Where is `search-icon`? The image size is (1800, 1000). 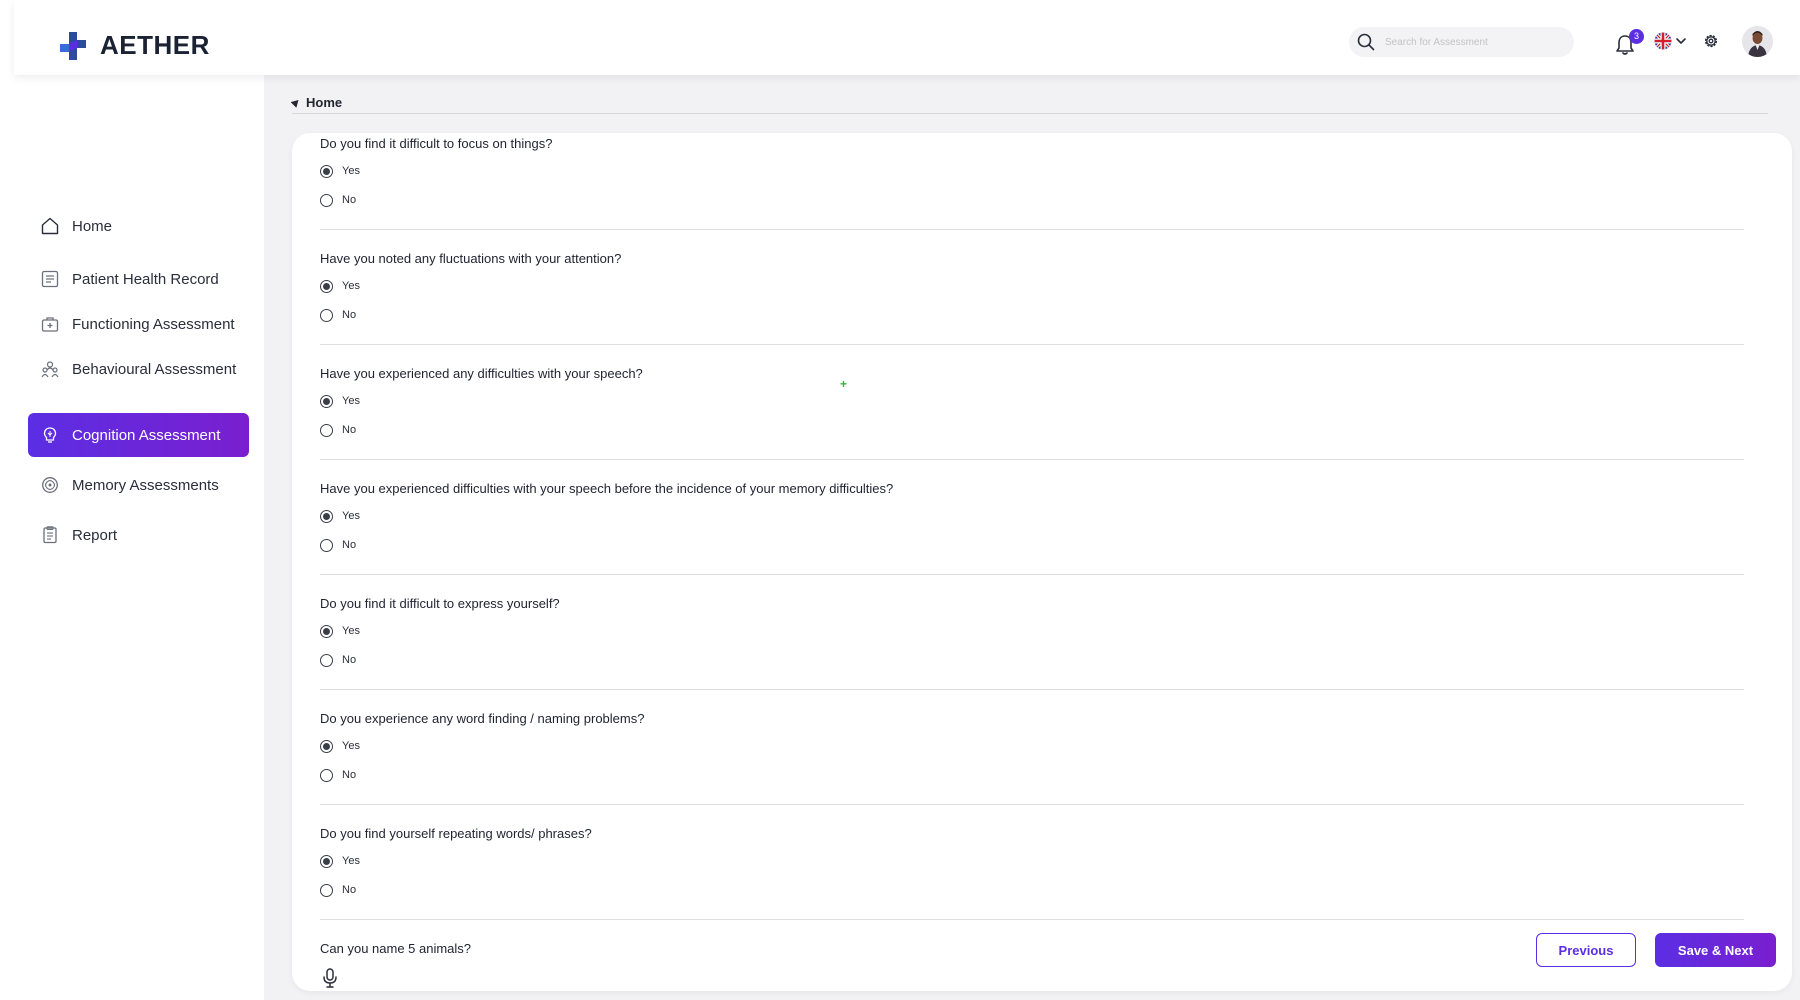 search-icon is located at coordinates (1366, 42).